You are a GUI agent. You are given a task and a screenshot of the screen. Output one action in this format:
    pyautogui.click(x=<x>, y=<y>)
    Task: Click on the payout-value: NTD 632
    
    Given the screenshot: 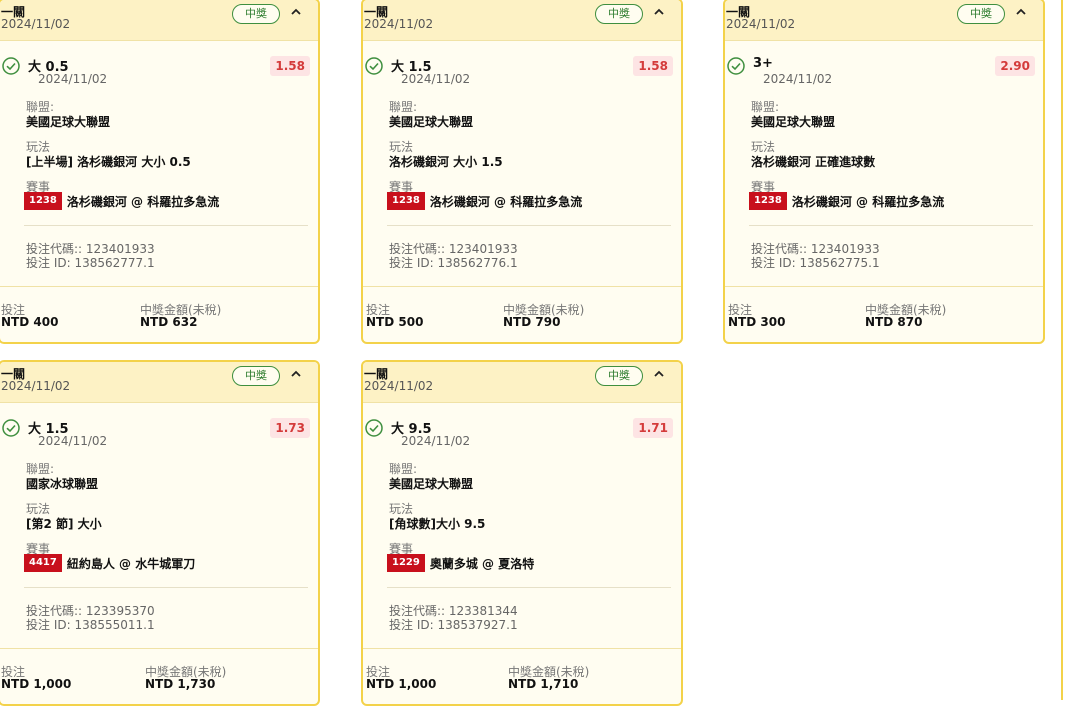 What is the action you would take?
    pyautogui.click(x=169, y=322)
    